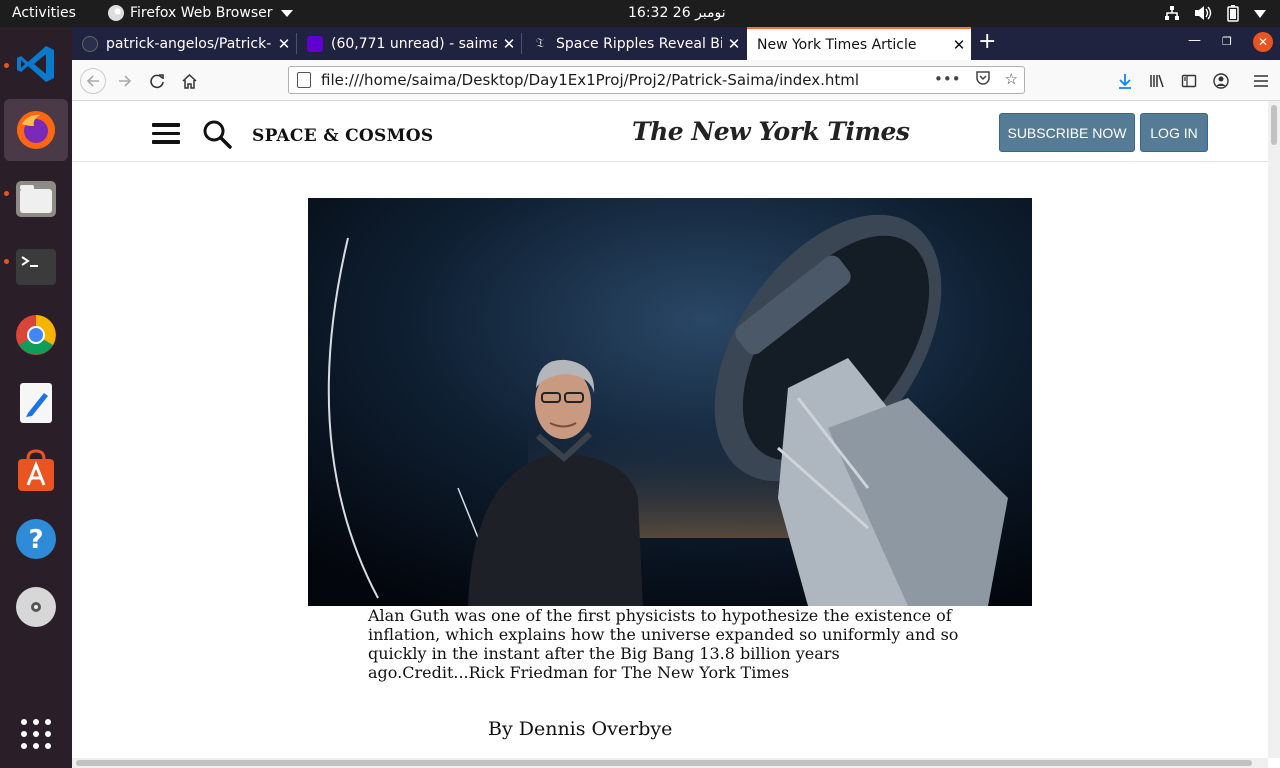 Image resolution: width=1280 pixels, height=768 pixels. What do you see at coordinates (677, 13) in the screenshot?
I see `clock: 16:32 نومبر 26` at bounding box center [677, 13].